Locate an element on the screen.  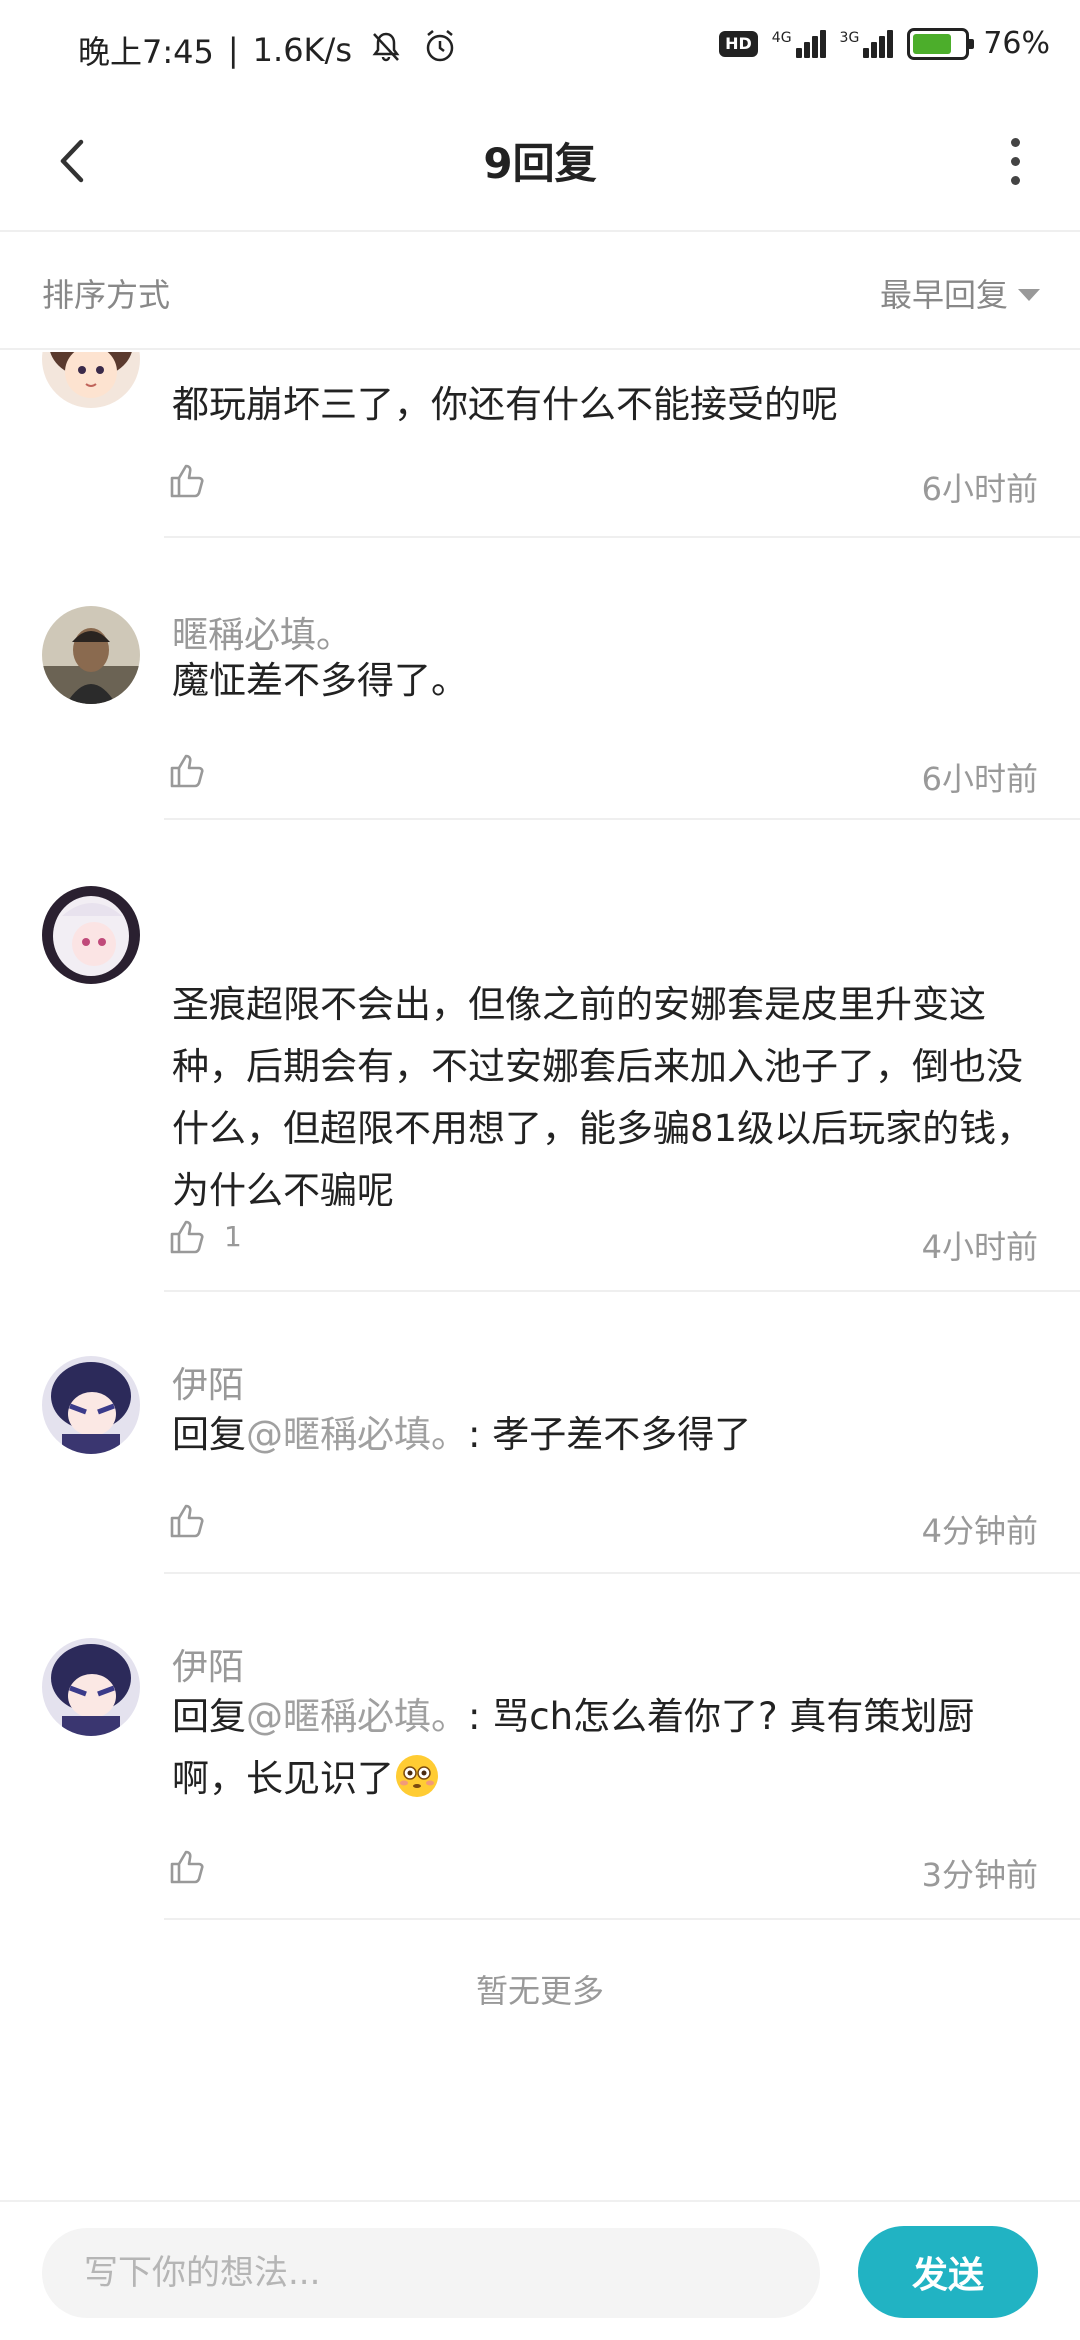
comment-text: 回复@暱稱必填。: 孝子差不多得了 is located at coordinates (607, 1435).